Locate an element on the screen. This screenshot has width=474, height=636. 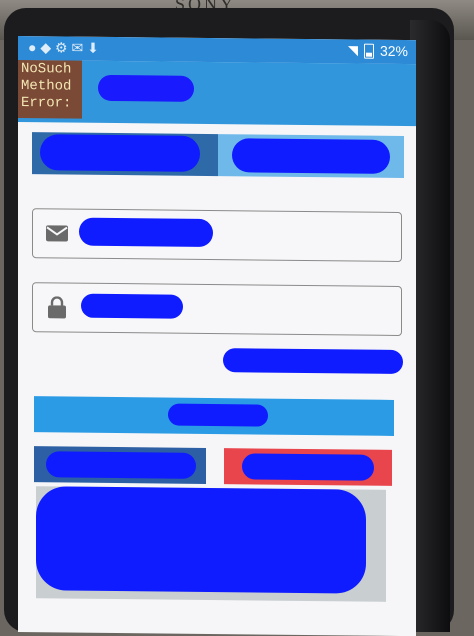
danger-button is located at coordinates (308, 467).